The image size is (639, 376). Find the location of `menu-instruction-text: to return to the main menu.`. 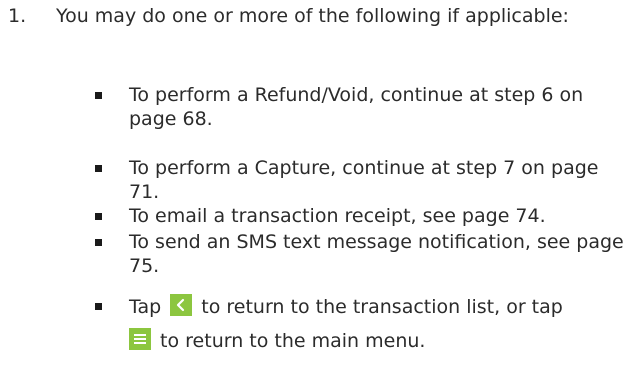

menu-instruction-text: to return to the main menu. is located at coordinates (293, 341).